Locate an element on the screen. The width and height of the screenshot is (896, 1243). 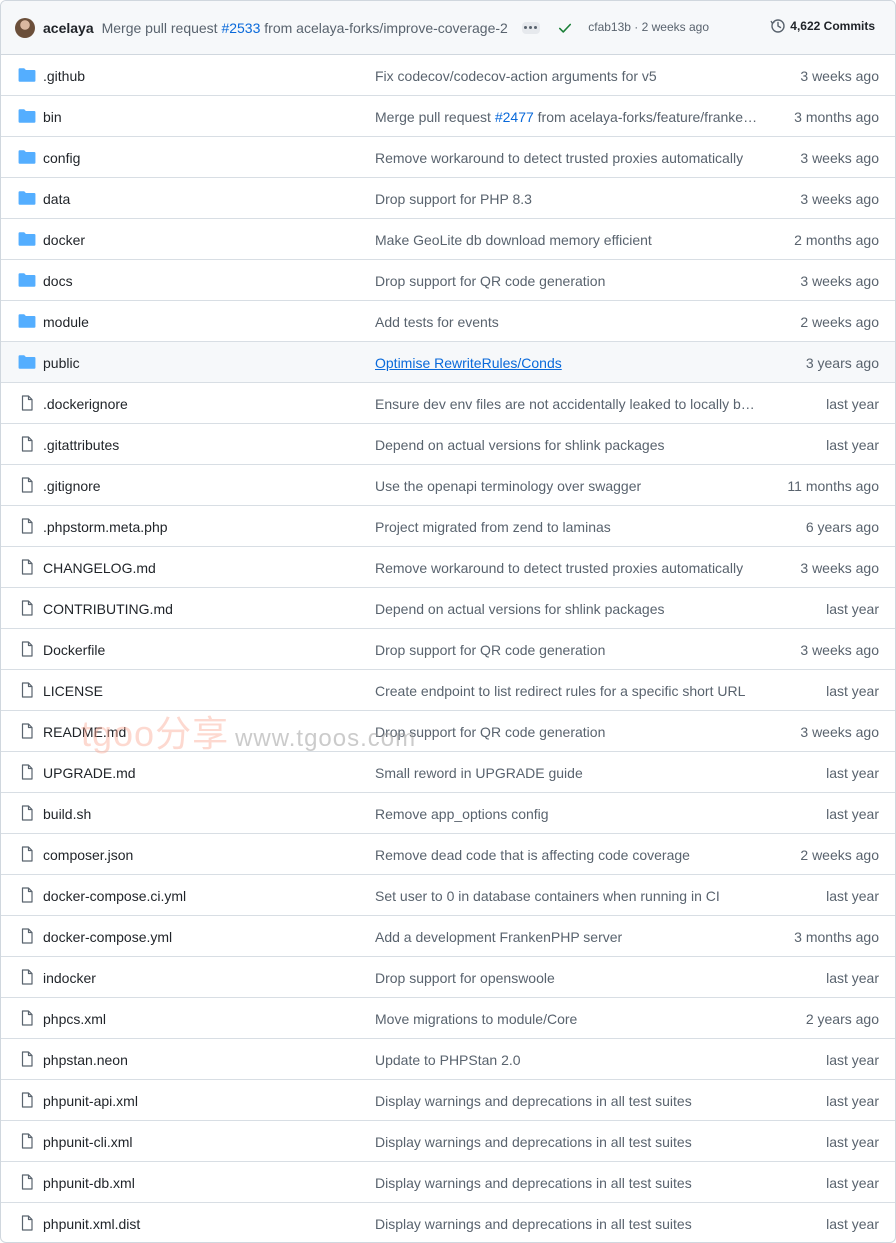
commit-message-suffix: from acelaya-forks/improve-coverage-2 is located at coordinates (384, 28).